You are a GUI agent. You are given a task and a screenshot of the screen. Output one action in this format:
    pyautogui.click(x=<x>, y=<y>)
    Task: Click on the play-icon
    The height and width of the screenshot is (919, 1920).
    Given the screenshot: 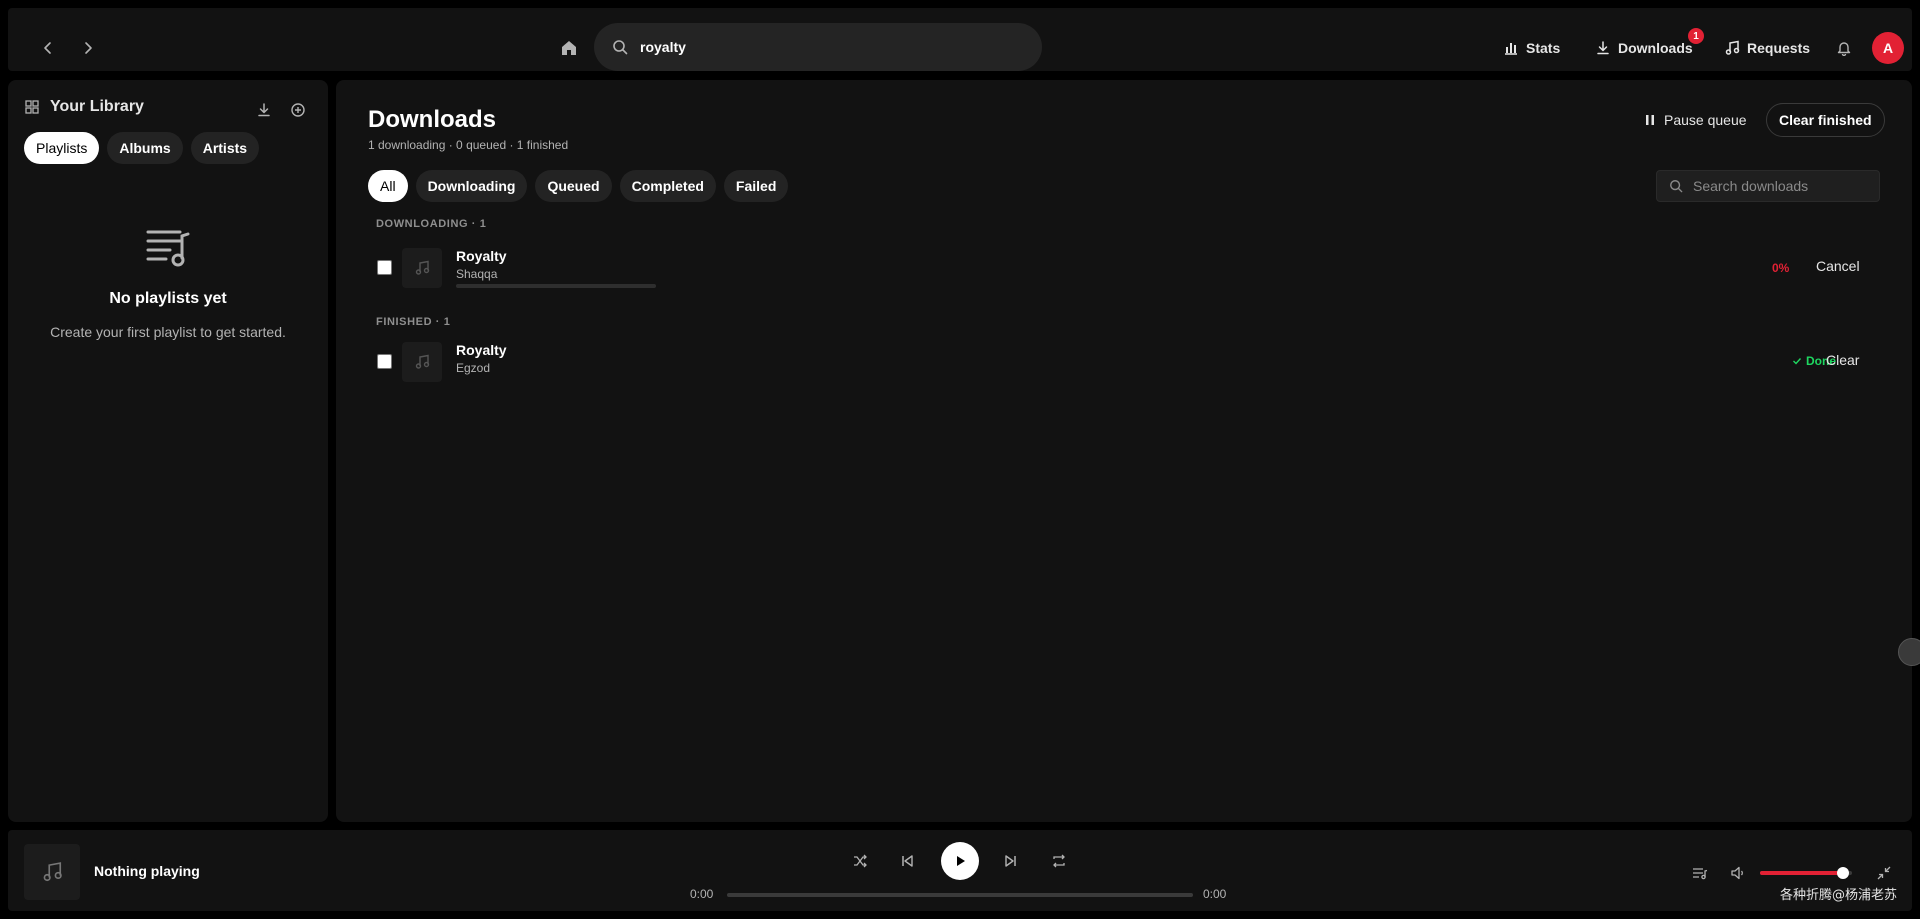 What is the action you would take?
    pyautogui.click(x=961, y=861)
    